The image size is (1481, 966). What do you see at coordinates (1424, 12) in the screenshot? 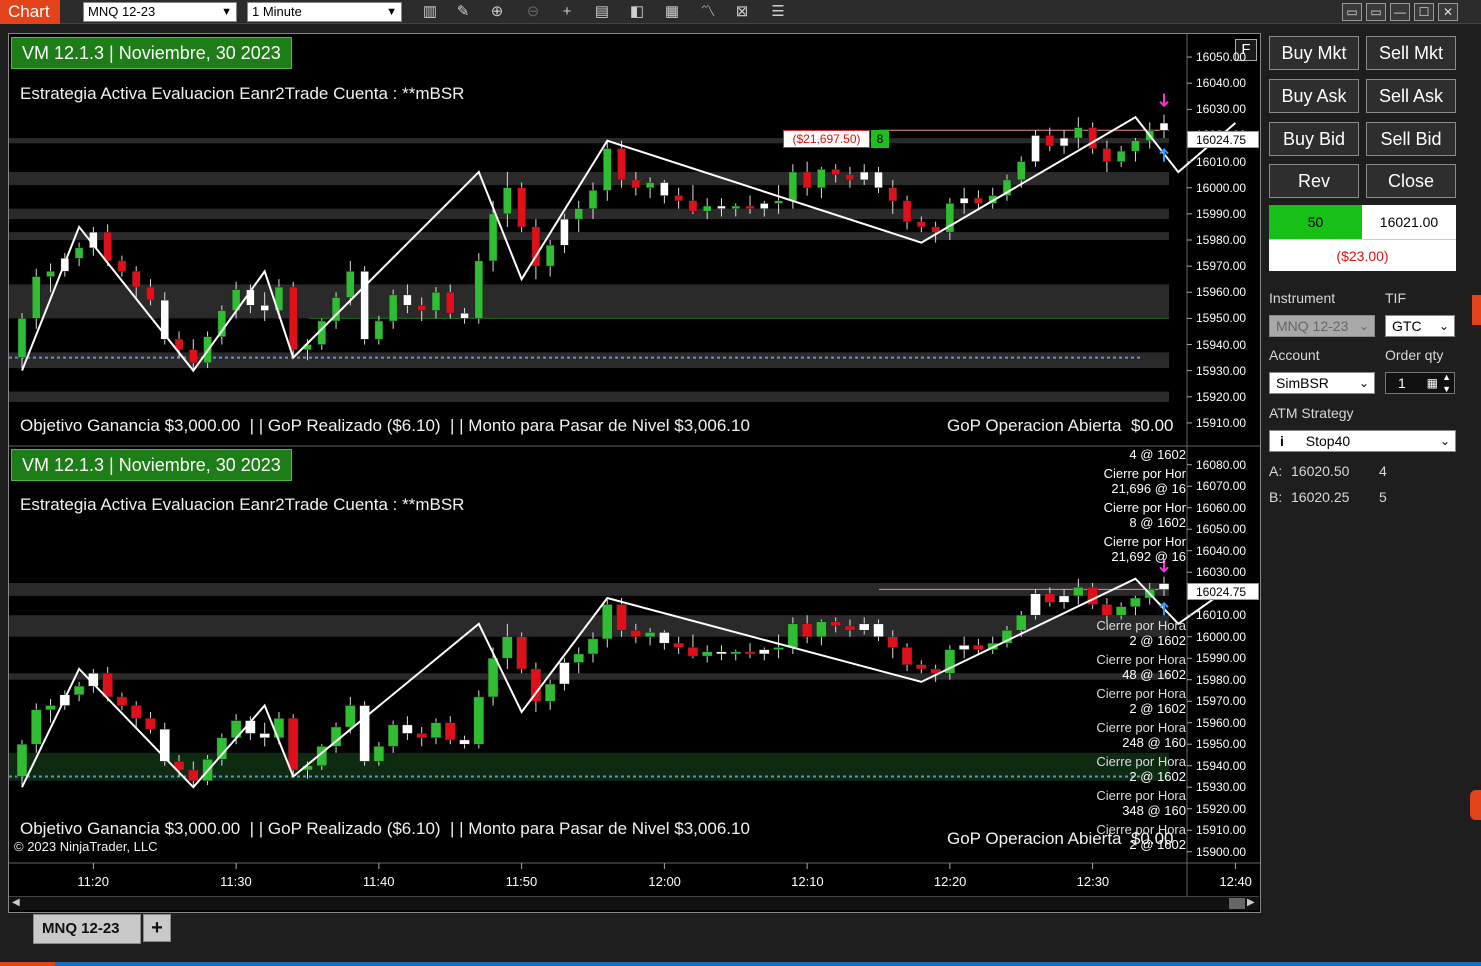
I see `maximize-icon: ☐` at bounding box center [1424, 12].